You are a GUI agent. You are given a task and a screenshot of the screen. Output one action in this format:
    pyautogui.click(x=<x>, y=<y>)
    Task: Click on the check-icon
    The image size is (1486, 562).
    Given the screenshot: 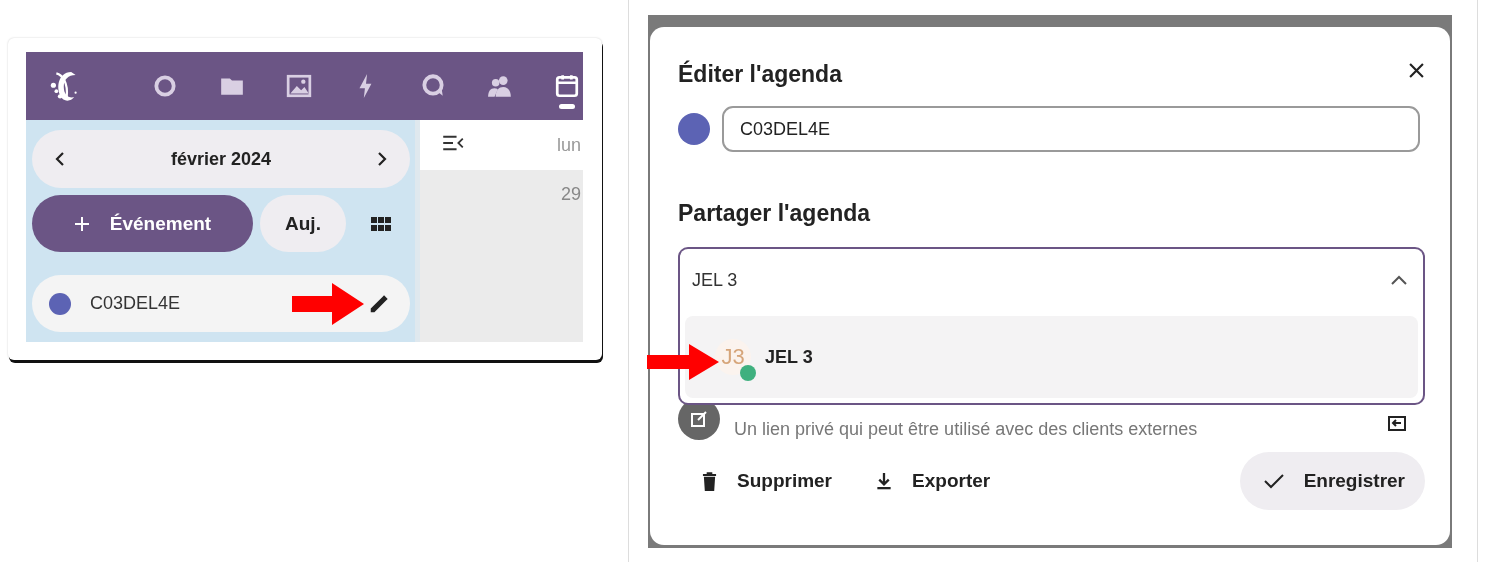 What is the action you would take?
    pyautogui.click(x=1273, y=481)
    